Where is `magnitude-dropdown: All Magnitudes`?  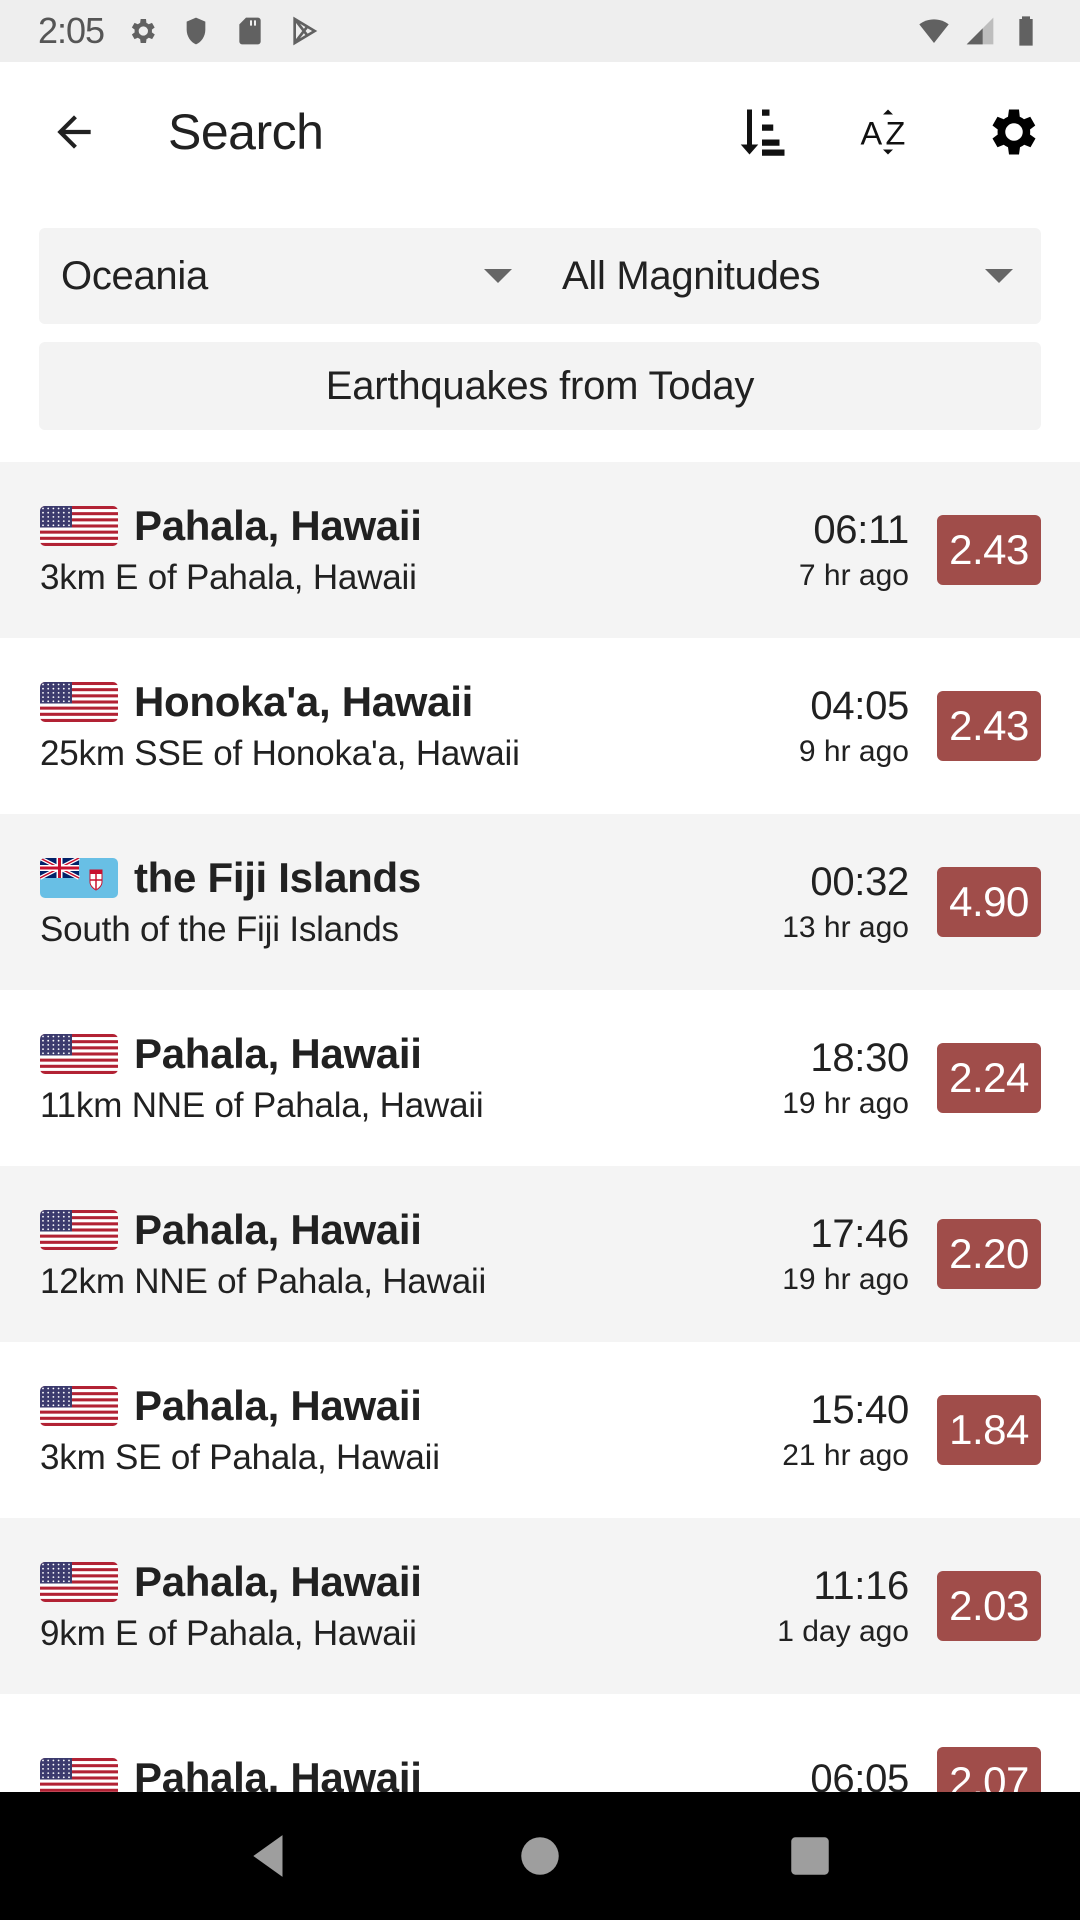
magnitude-dropdown: All Magnitudes is located at coordinates (790, 276).